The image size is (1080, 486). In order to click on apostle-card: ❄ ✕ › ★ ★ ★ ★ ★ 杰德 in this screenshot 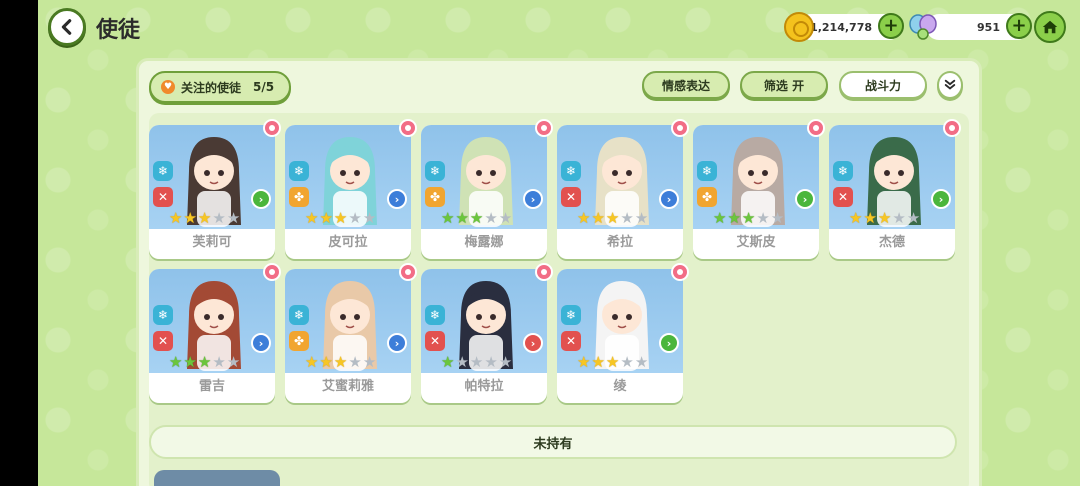, I will do `click(895, 189)`.